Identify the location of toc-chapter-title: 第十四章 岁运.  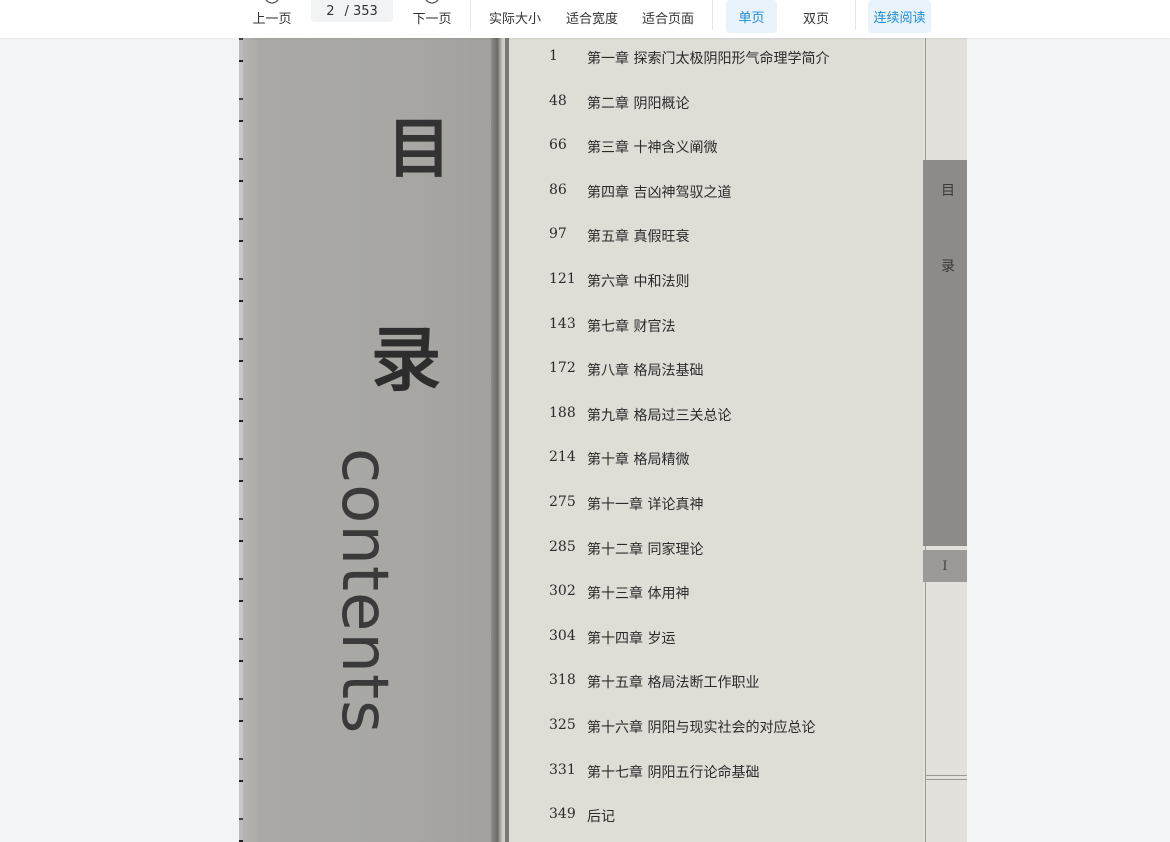
(631, 638).